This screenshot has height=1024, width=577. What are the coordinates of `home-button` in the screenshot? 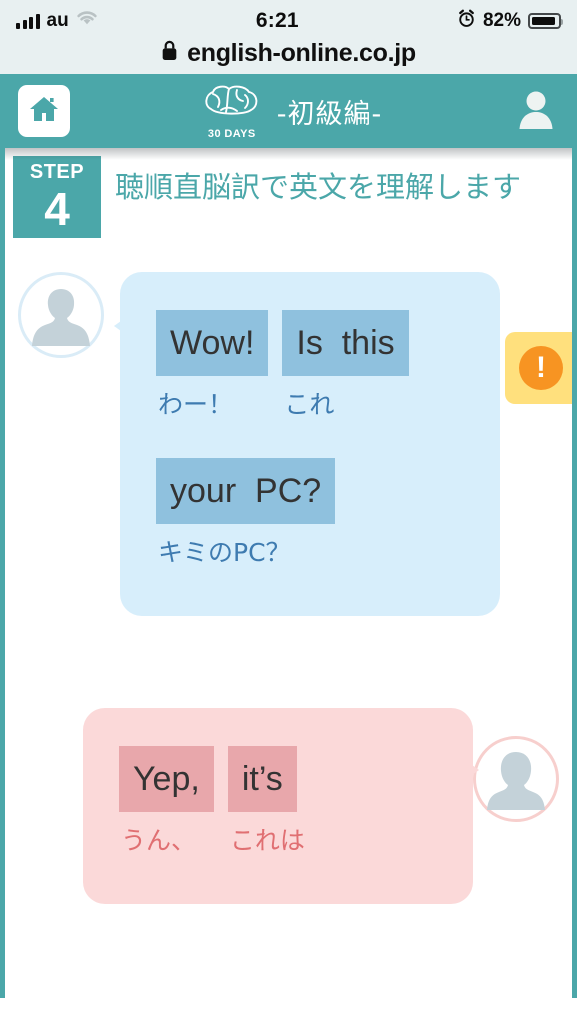 It's located at (44, 111).